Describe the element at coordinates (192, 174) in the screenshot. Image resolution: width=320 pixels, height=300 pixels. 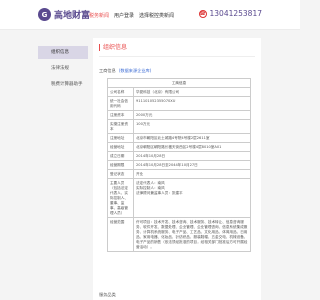
I see `row-value: 开业` at that location.